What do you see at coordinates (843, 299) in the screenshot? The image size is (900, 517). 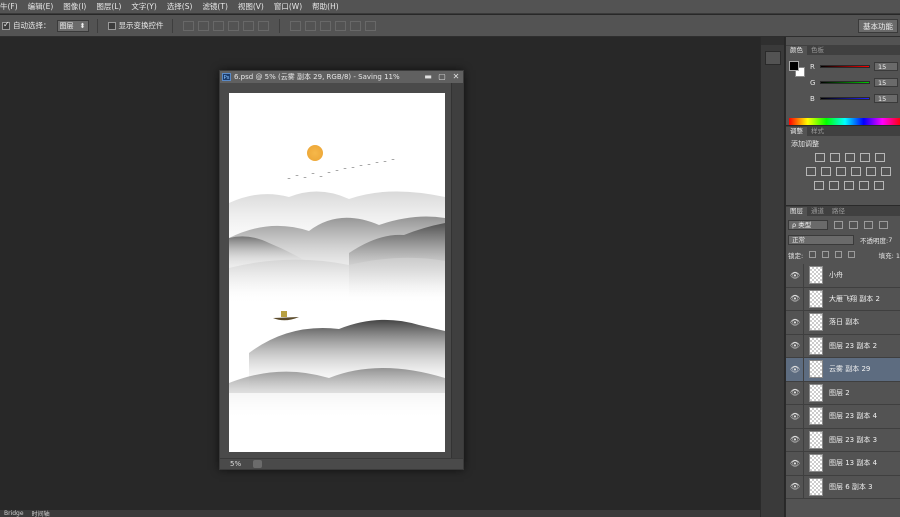 I see `layer-row: 👁 大雁飞翔 副本 2` at bounding box center [843, 299].